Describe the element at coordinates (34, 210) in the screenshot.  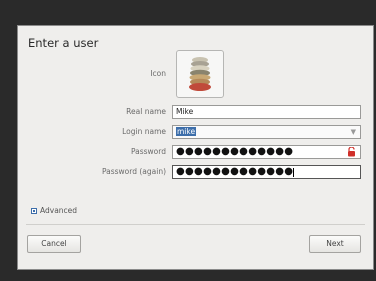
I see `expander-icon` at that location.